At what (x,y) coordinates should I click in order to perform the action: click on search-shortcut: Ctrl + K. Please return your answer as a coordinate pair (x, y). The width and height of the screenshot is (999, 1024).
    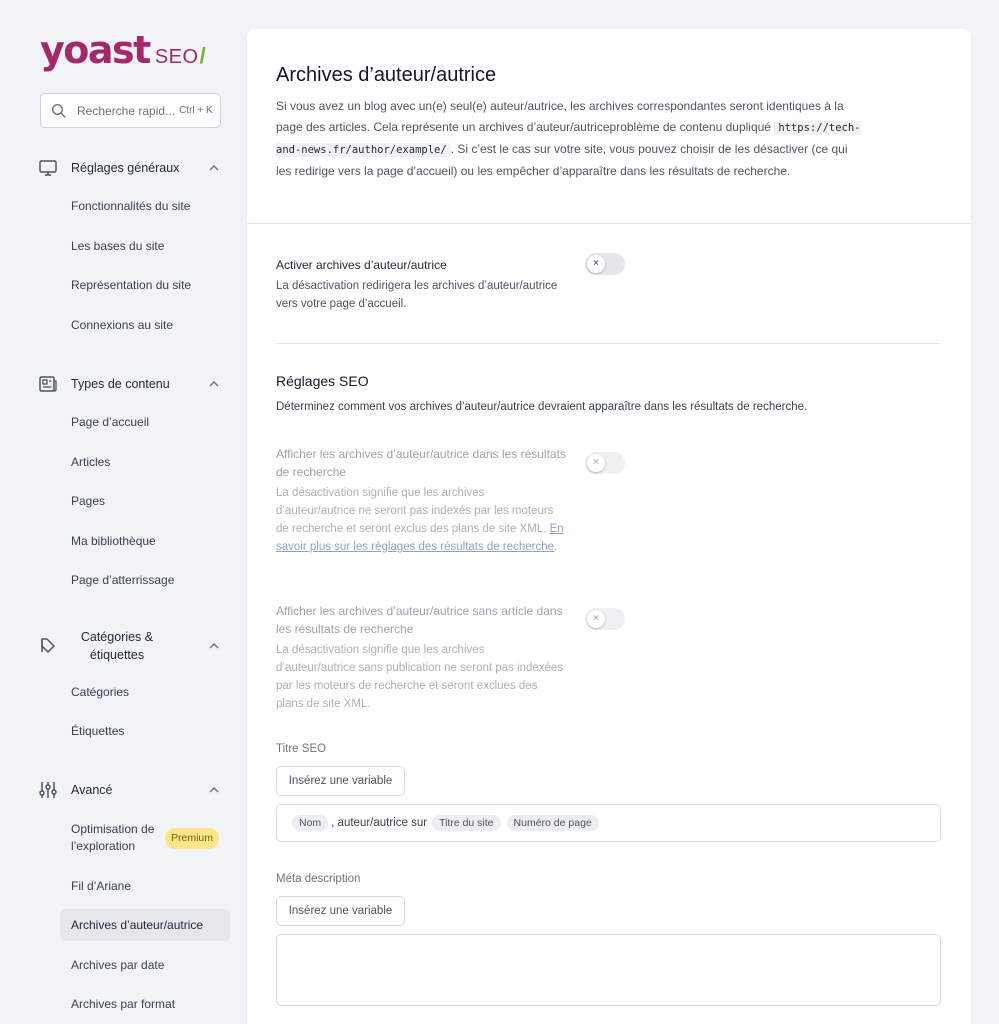
    Looking at the image, I should click on (196, 110).